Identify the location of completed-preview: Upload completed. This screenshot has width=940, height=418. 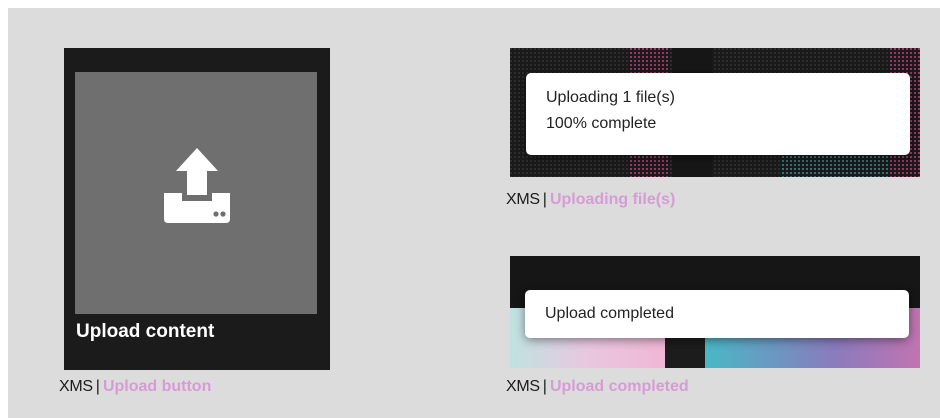
(715, 312).